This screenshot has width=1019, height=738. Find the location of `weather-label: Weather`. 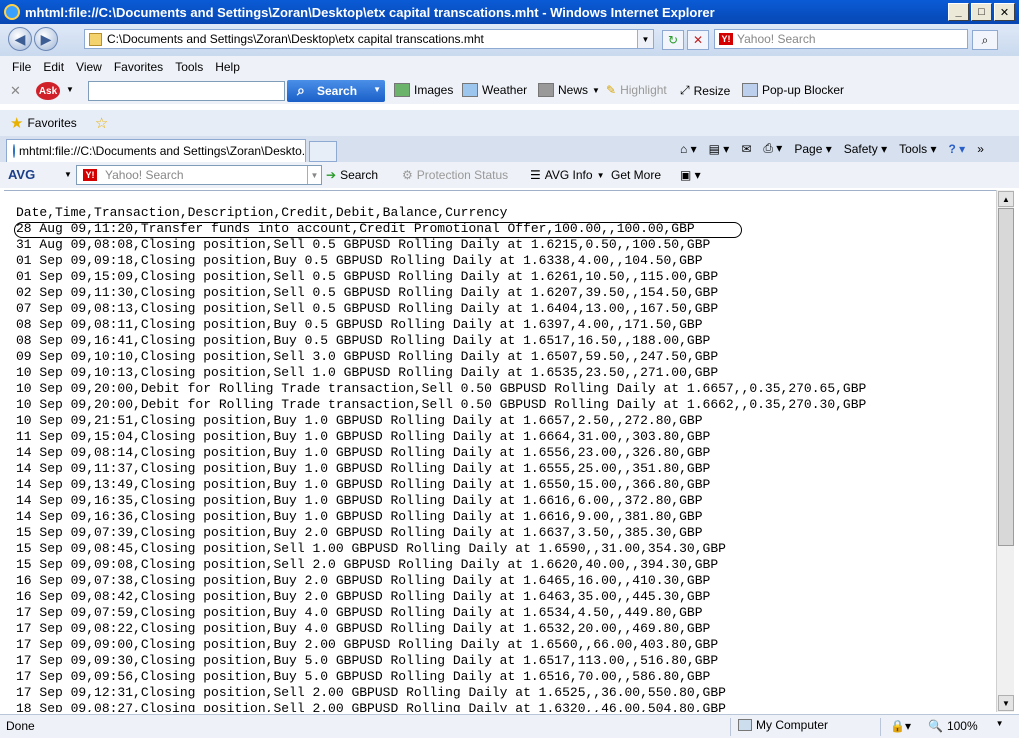

weather-label: Weather is located at coordinates (505, 90).